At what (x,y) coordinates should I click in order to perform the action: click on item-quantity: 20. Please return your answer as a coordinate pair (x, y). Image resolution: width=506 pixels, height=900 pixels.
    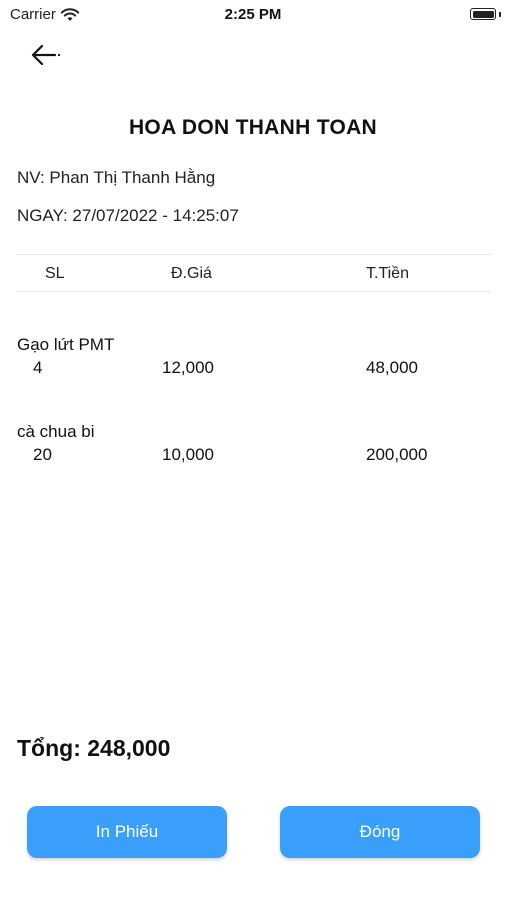
    Looking at the image, I should click on (42, 454).